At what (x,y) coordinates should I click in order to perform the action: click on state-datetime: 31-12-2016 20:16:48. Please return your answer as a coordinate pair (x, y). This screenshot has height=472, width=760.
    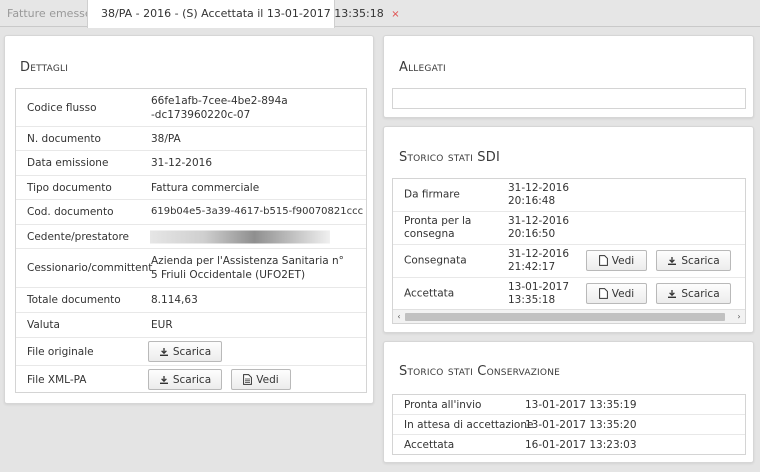
    Looking at the image, I should click on (538, 195).